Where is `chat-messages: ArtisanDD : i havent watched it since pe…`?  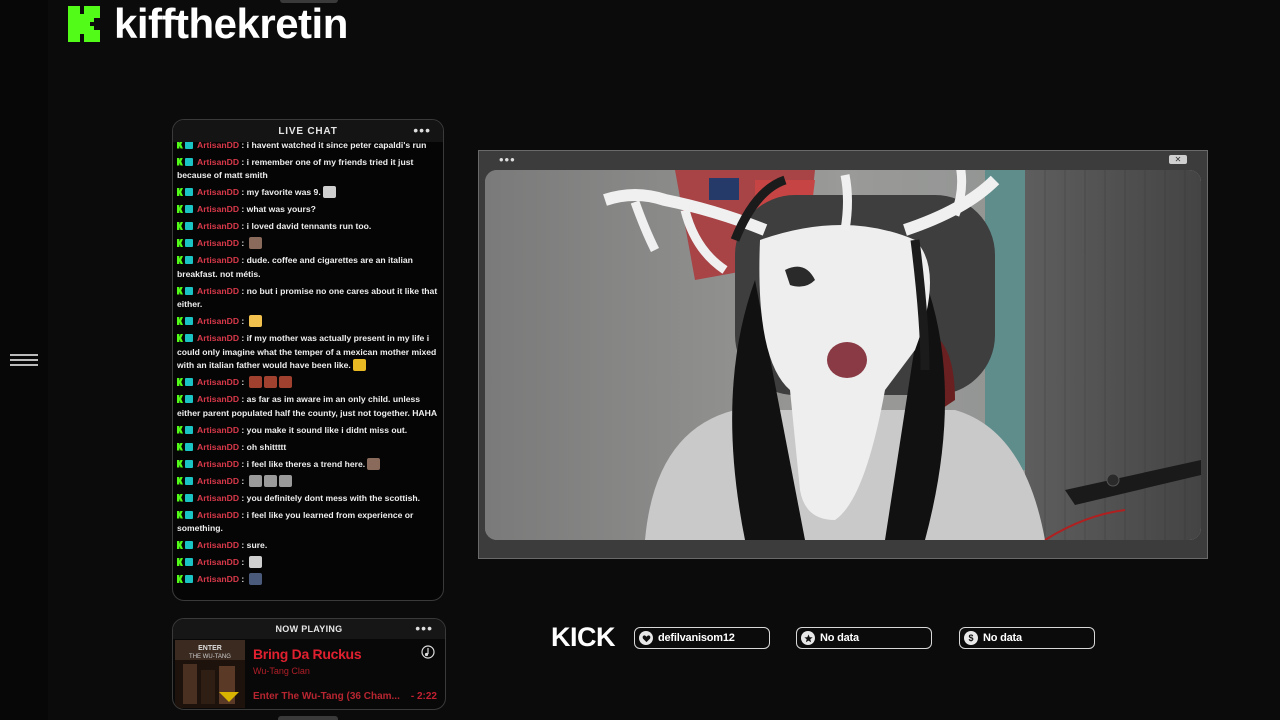
chat-messages: ArtisanDD : i havent watched it since pe… is located at coordinates (308, 369).